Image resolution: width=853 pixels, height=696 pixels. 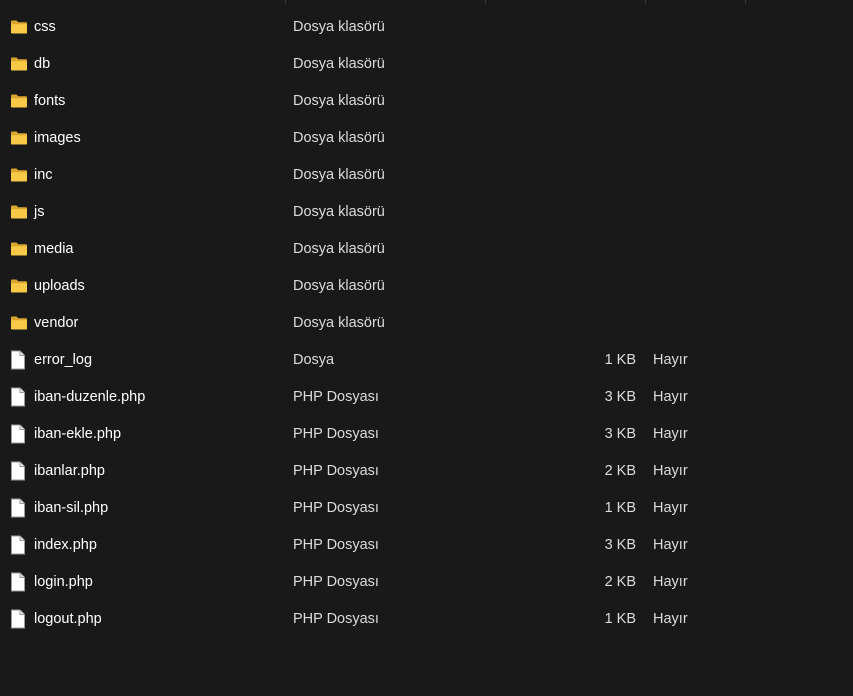 I want to click on folder-row: images Dosya klasörü, so click(x=426, y=138).